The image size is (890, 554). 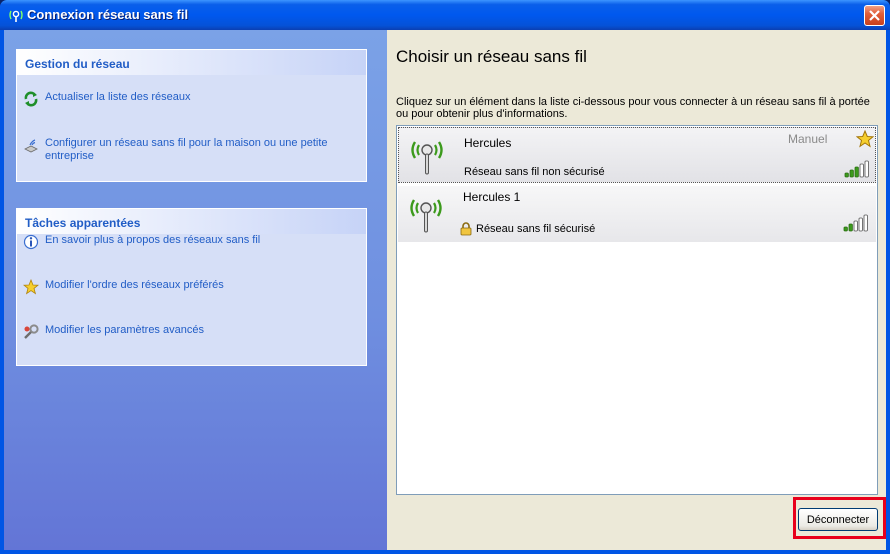 What do you see at coordinates (118, 97) in the screenshot?
I see `refresh-network-list-label: Actualiser la liste des réseaux` at bounding box center [118, 97].